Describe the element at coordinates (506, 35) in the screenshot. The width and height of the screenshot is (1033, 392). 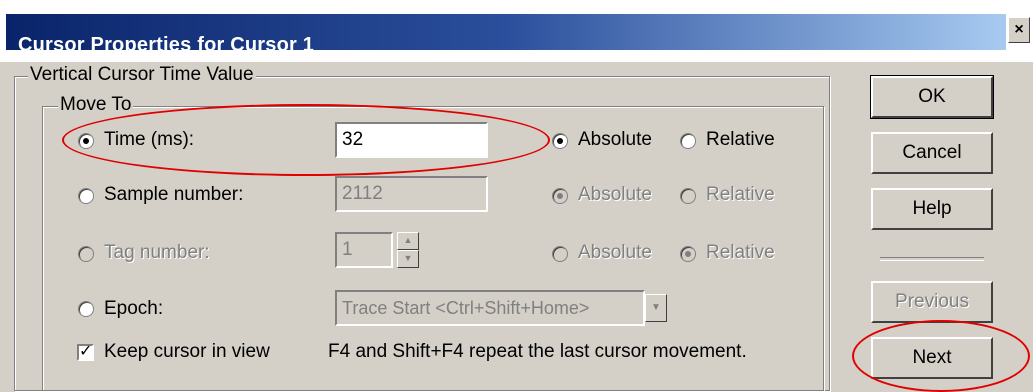
I see `window-title-bar: Cursor Properties for Cursor 1` at that location.